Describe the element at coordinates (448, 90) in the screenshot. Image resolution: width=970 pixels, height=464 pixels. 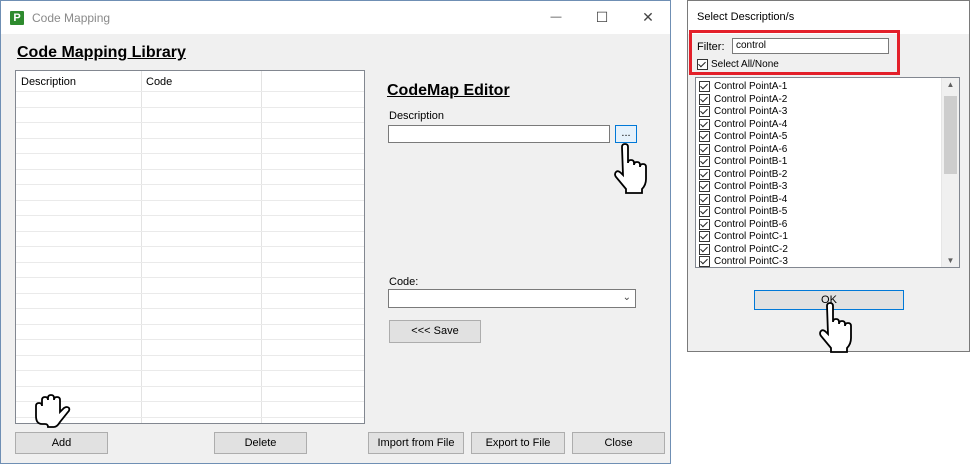
I see `editor-heading: CodeMap Editor` at that location.